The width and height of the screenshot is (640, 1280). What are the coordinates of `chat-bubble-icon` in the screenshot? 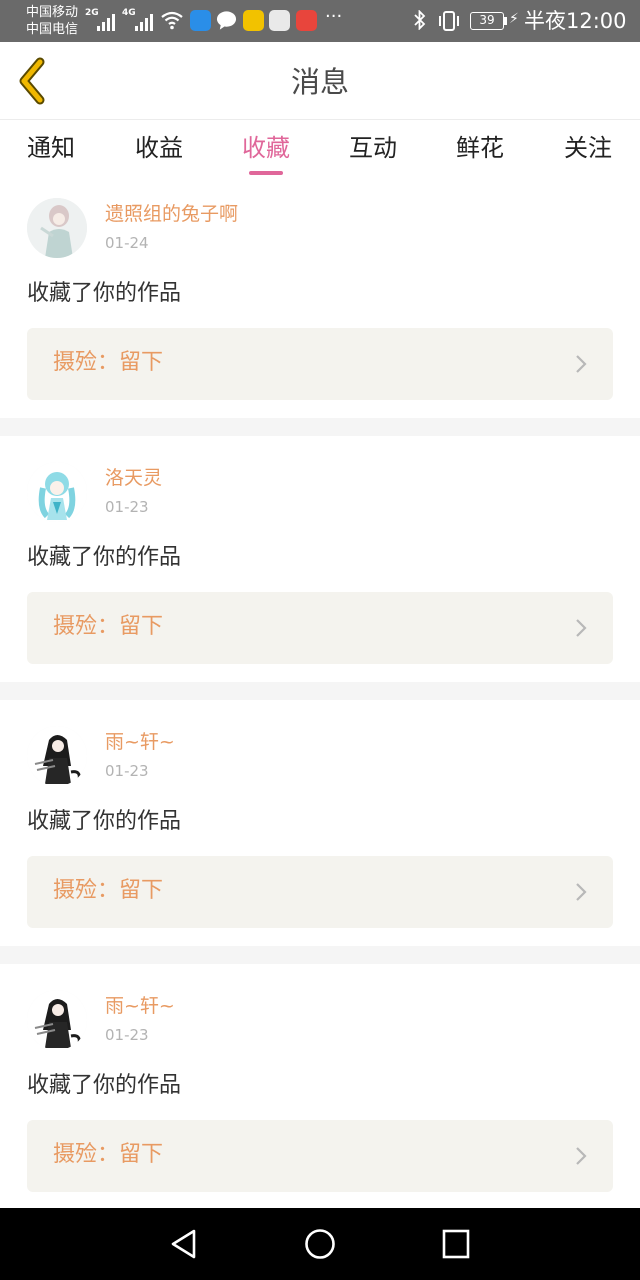 It's located at (226, 20).